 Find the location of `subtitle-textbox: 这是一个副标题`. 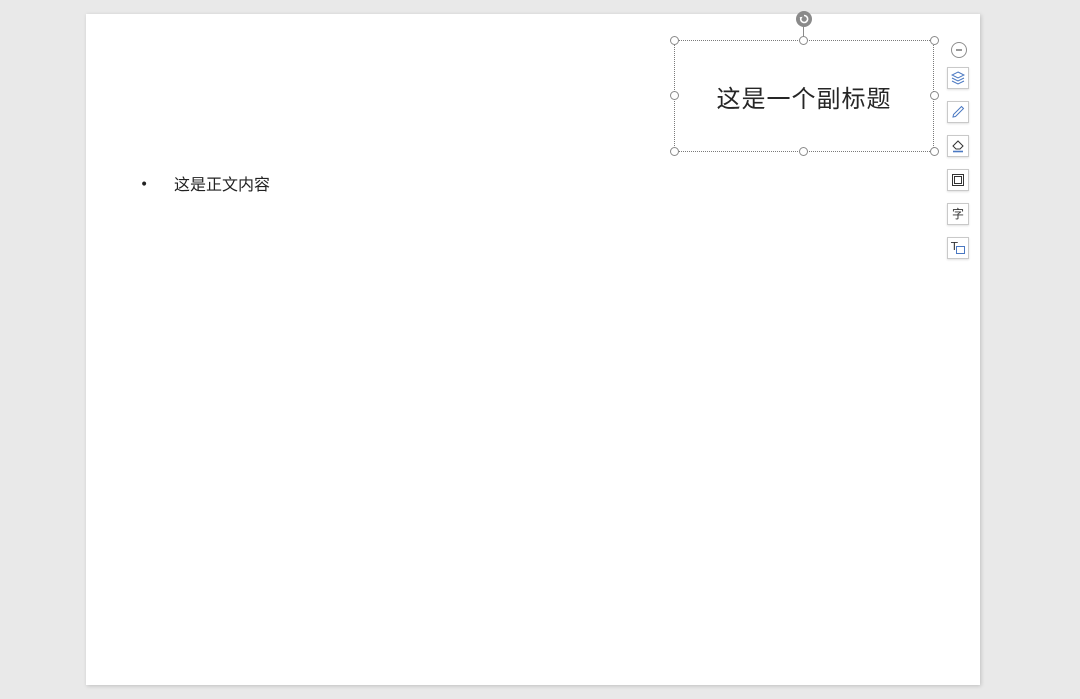

subtitle-textbox: 这是一个副标题 is located at coordinates (804, 96).